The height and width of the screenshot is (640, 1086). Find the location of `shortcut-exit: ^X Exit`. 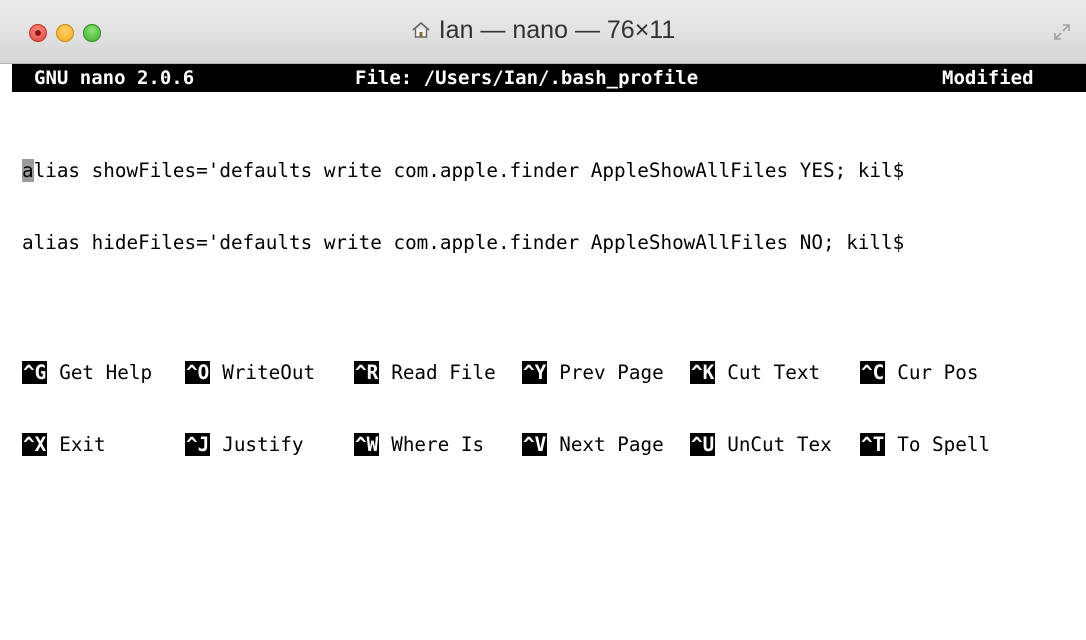

shortcut-exit: ^X Exit is located at coordinates (64, 445).